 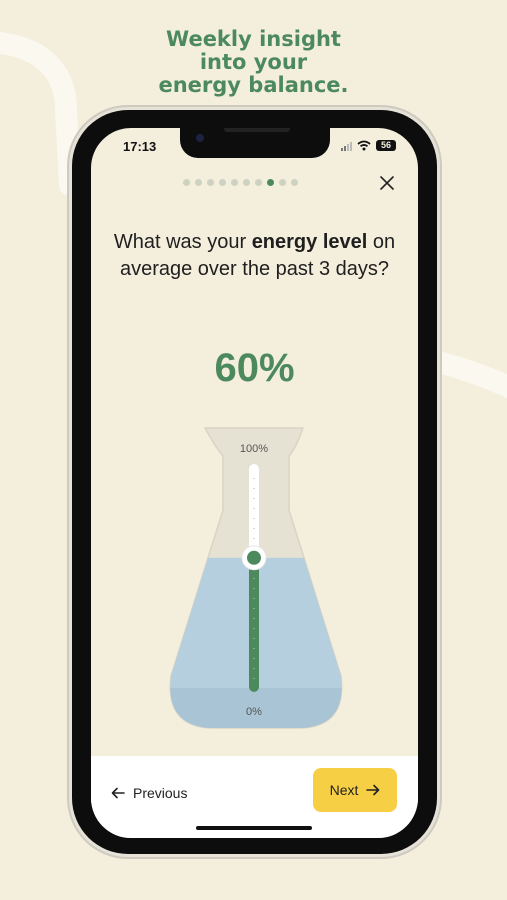 What do you see at coordinates (387, 183) in the screenshot?
I see `close-icon` at bounding box center [387, 183].